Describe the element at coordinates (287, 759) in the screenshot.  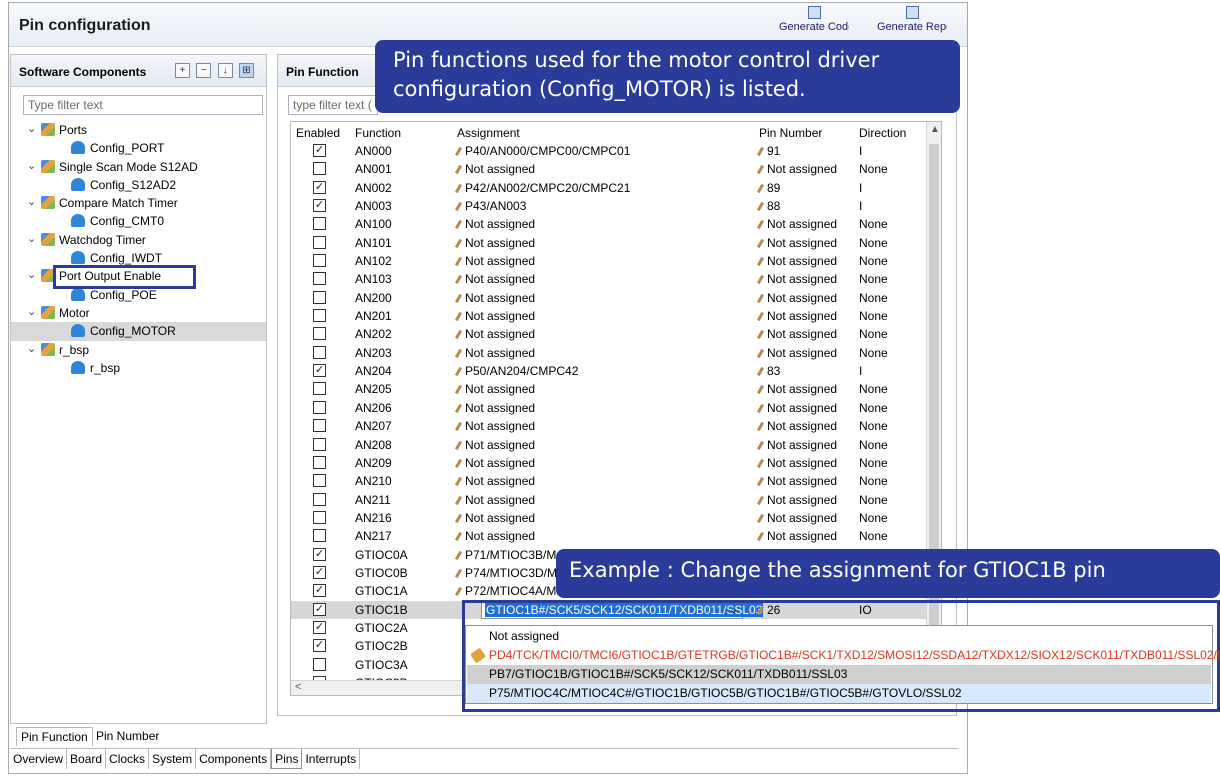
I see `tab-pins: Pins` at that location.